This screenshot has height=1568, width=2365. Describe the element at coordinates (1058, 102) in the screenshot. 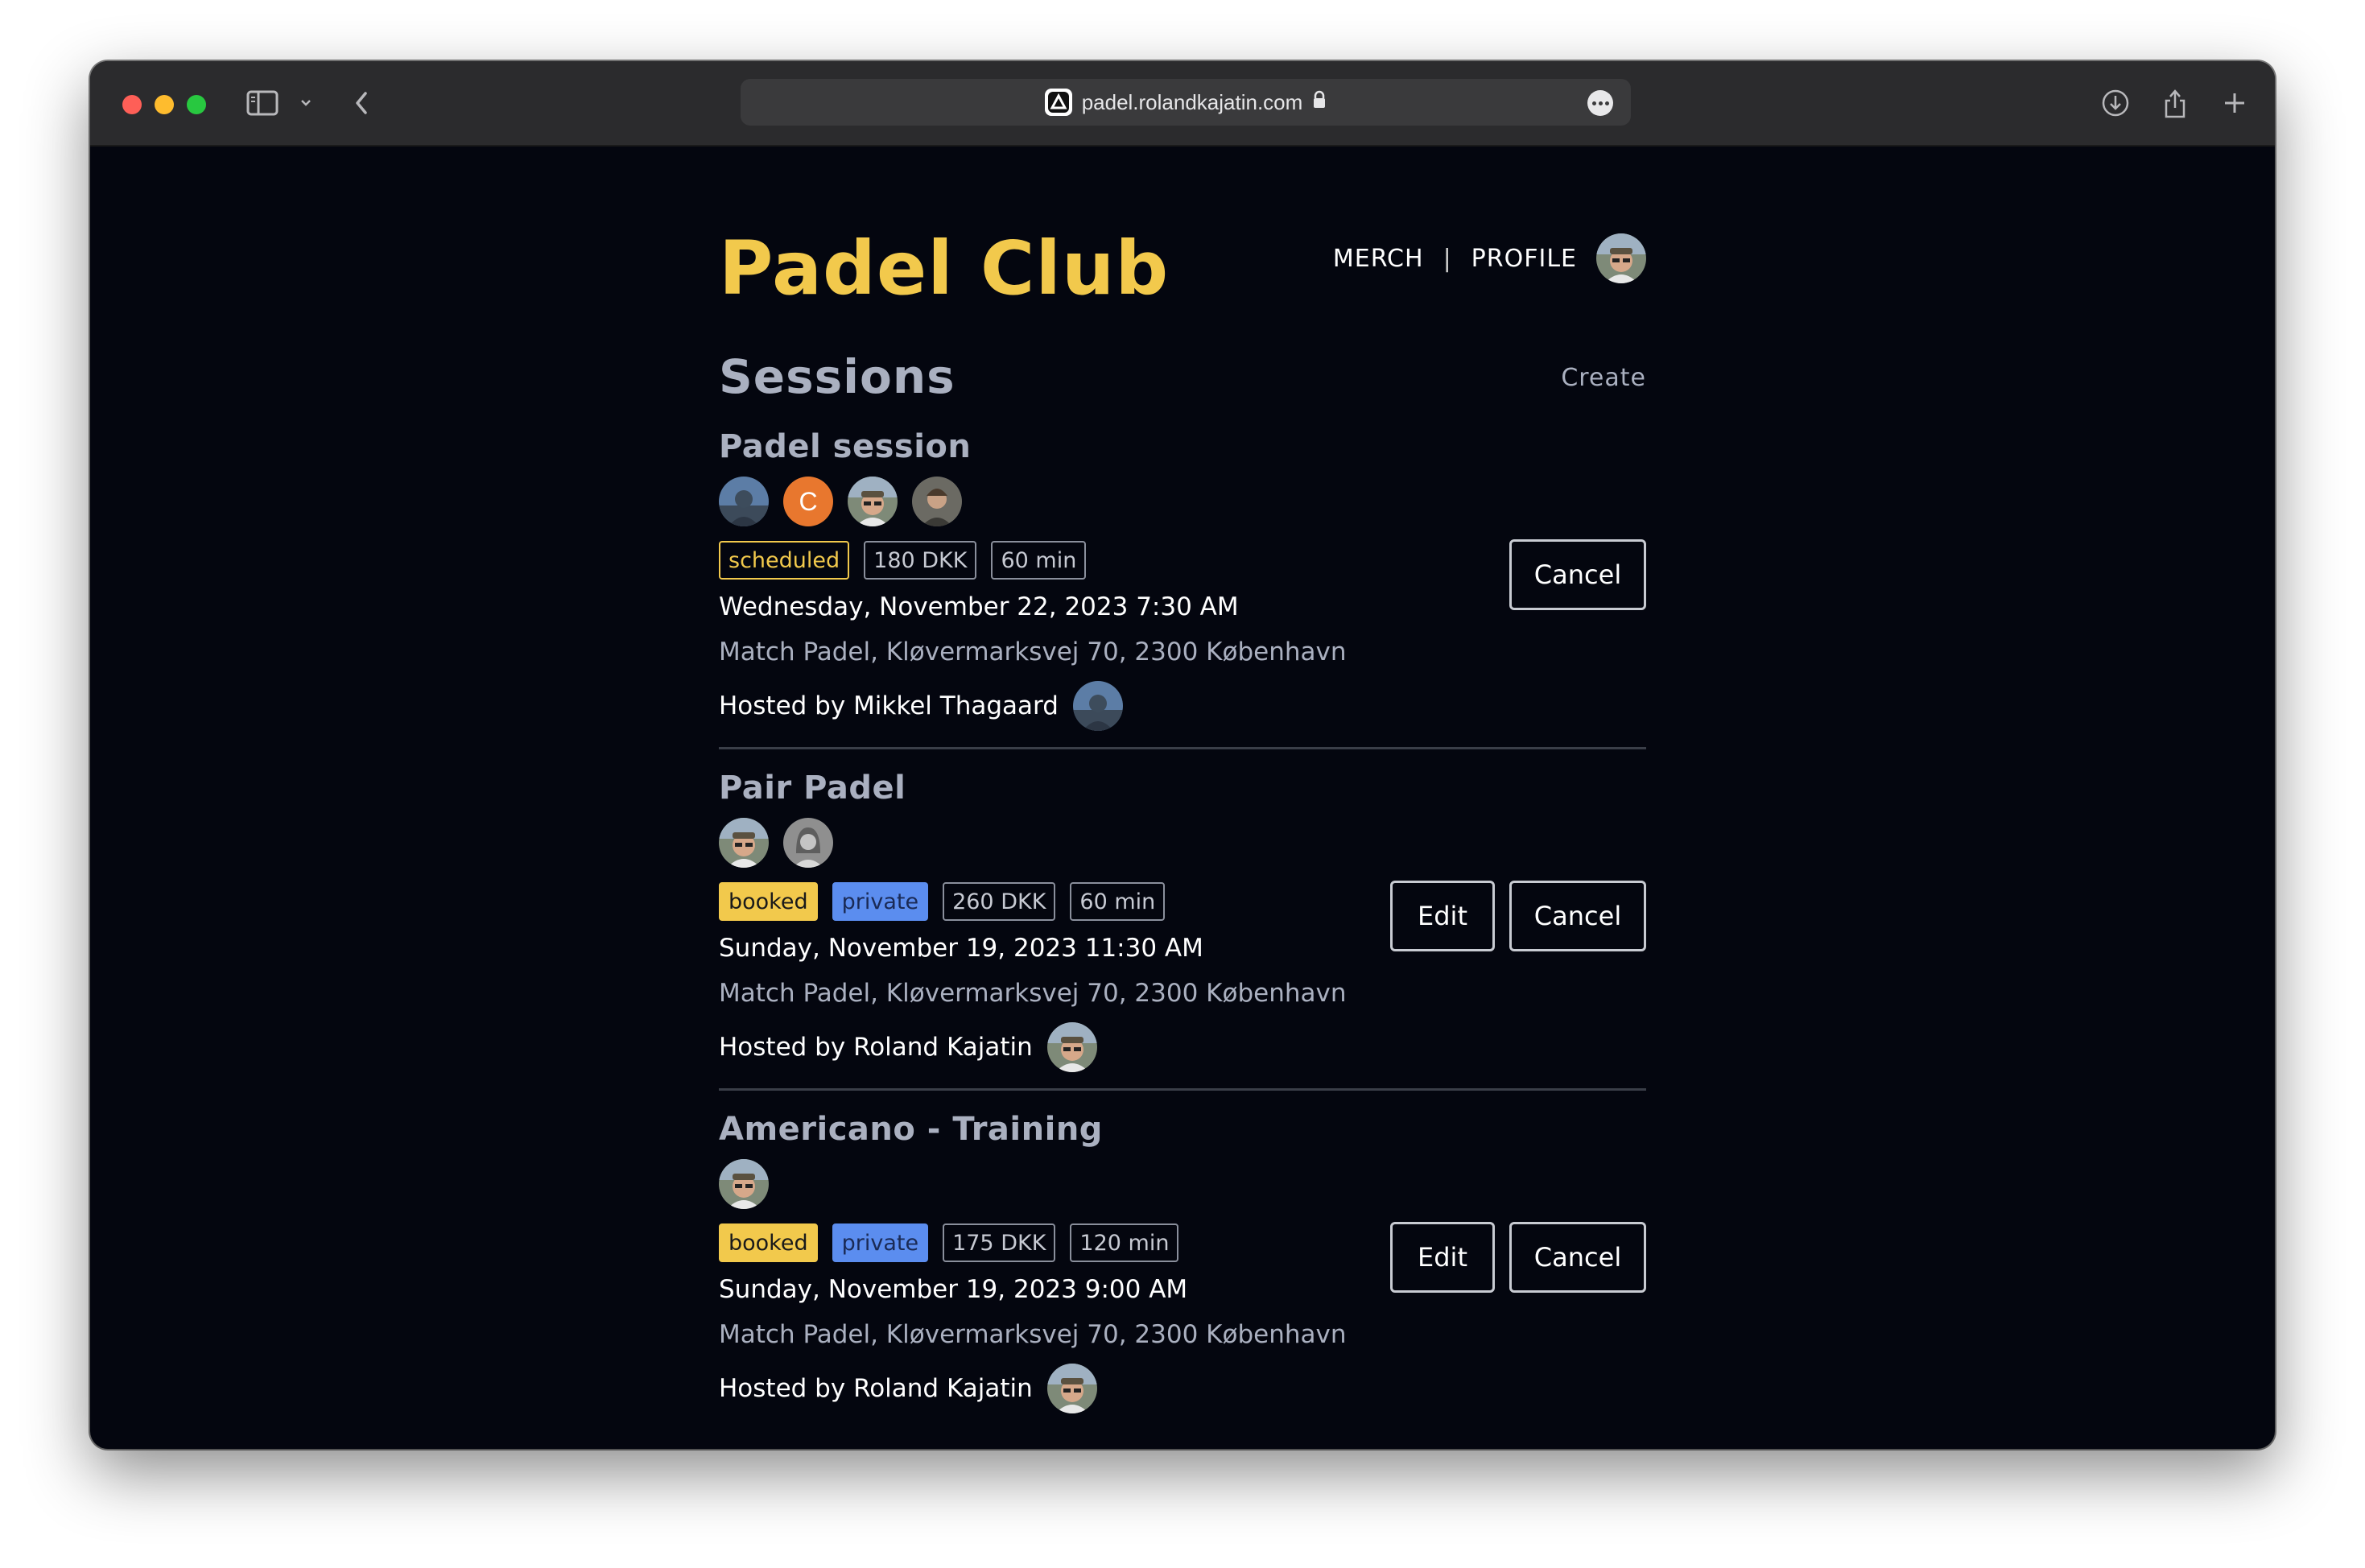

I see `site-favicon-icon` at that location.